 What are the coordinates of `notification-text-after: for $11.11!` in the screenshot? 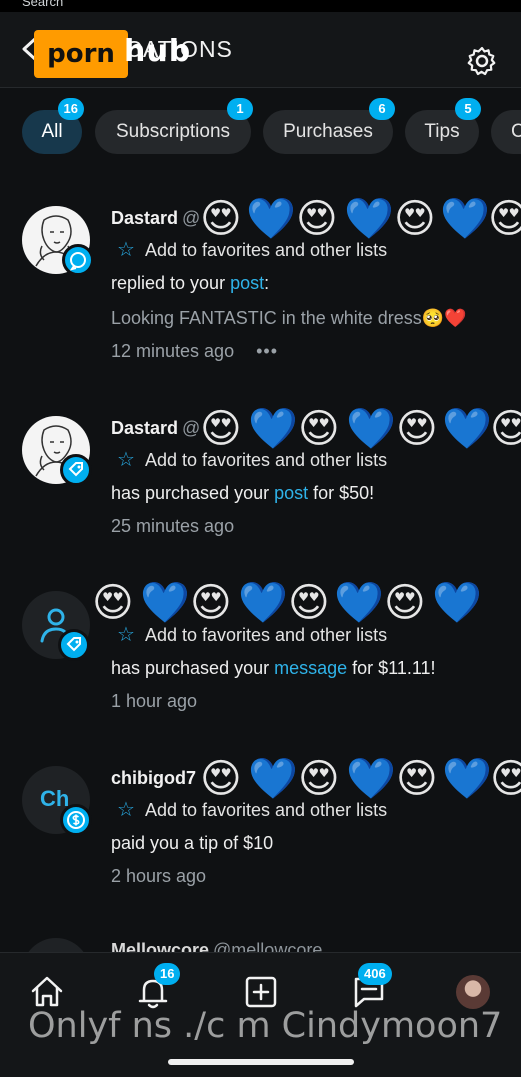 It's located at (391, 668).